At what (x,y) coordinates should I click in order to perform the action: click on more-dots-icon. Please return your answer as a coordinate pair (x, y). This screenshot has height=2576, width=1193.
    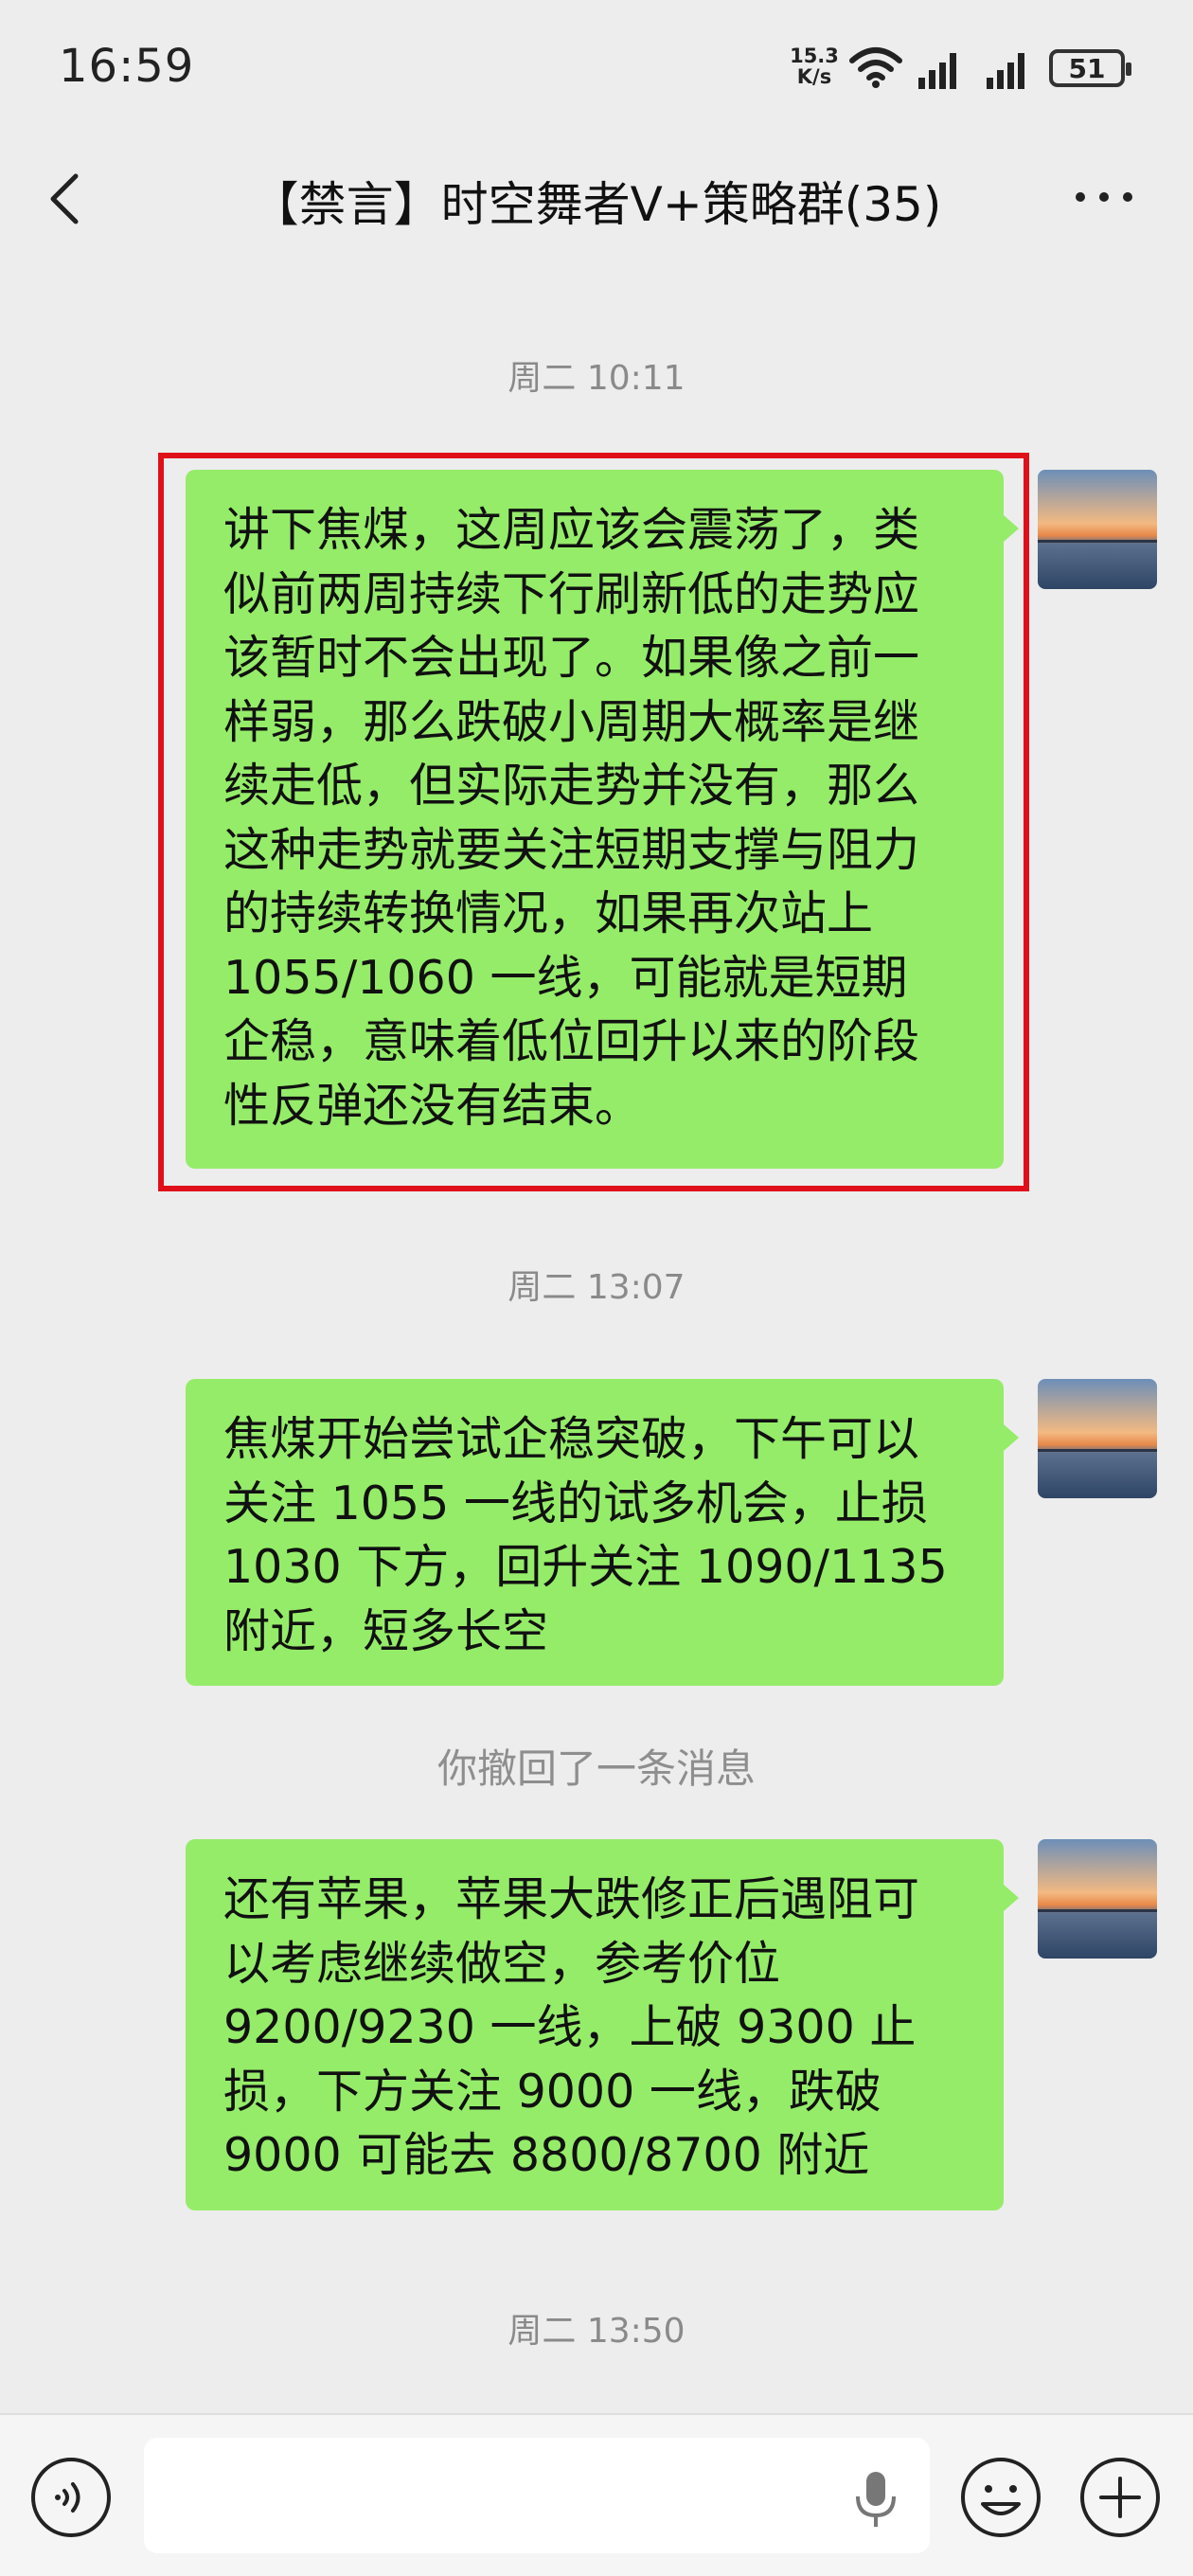
    Looking at the image, I should click on (1104, 197).